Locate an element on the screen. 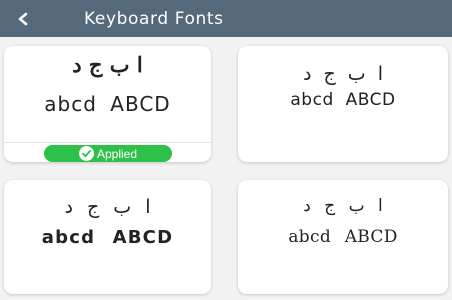  page-title: Keyboard Fonts is located at coordinates (154, 18).